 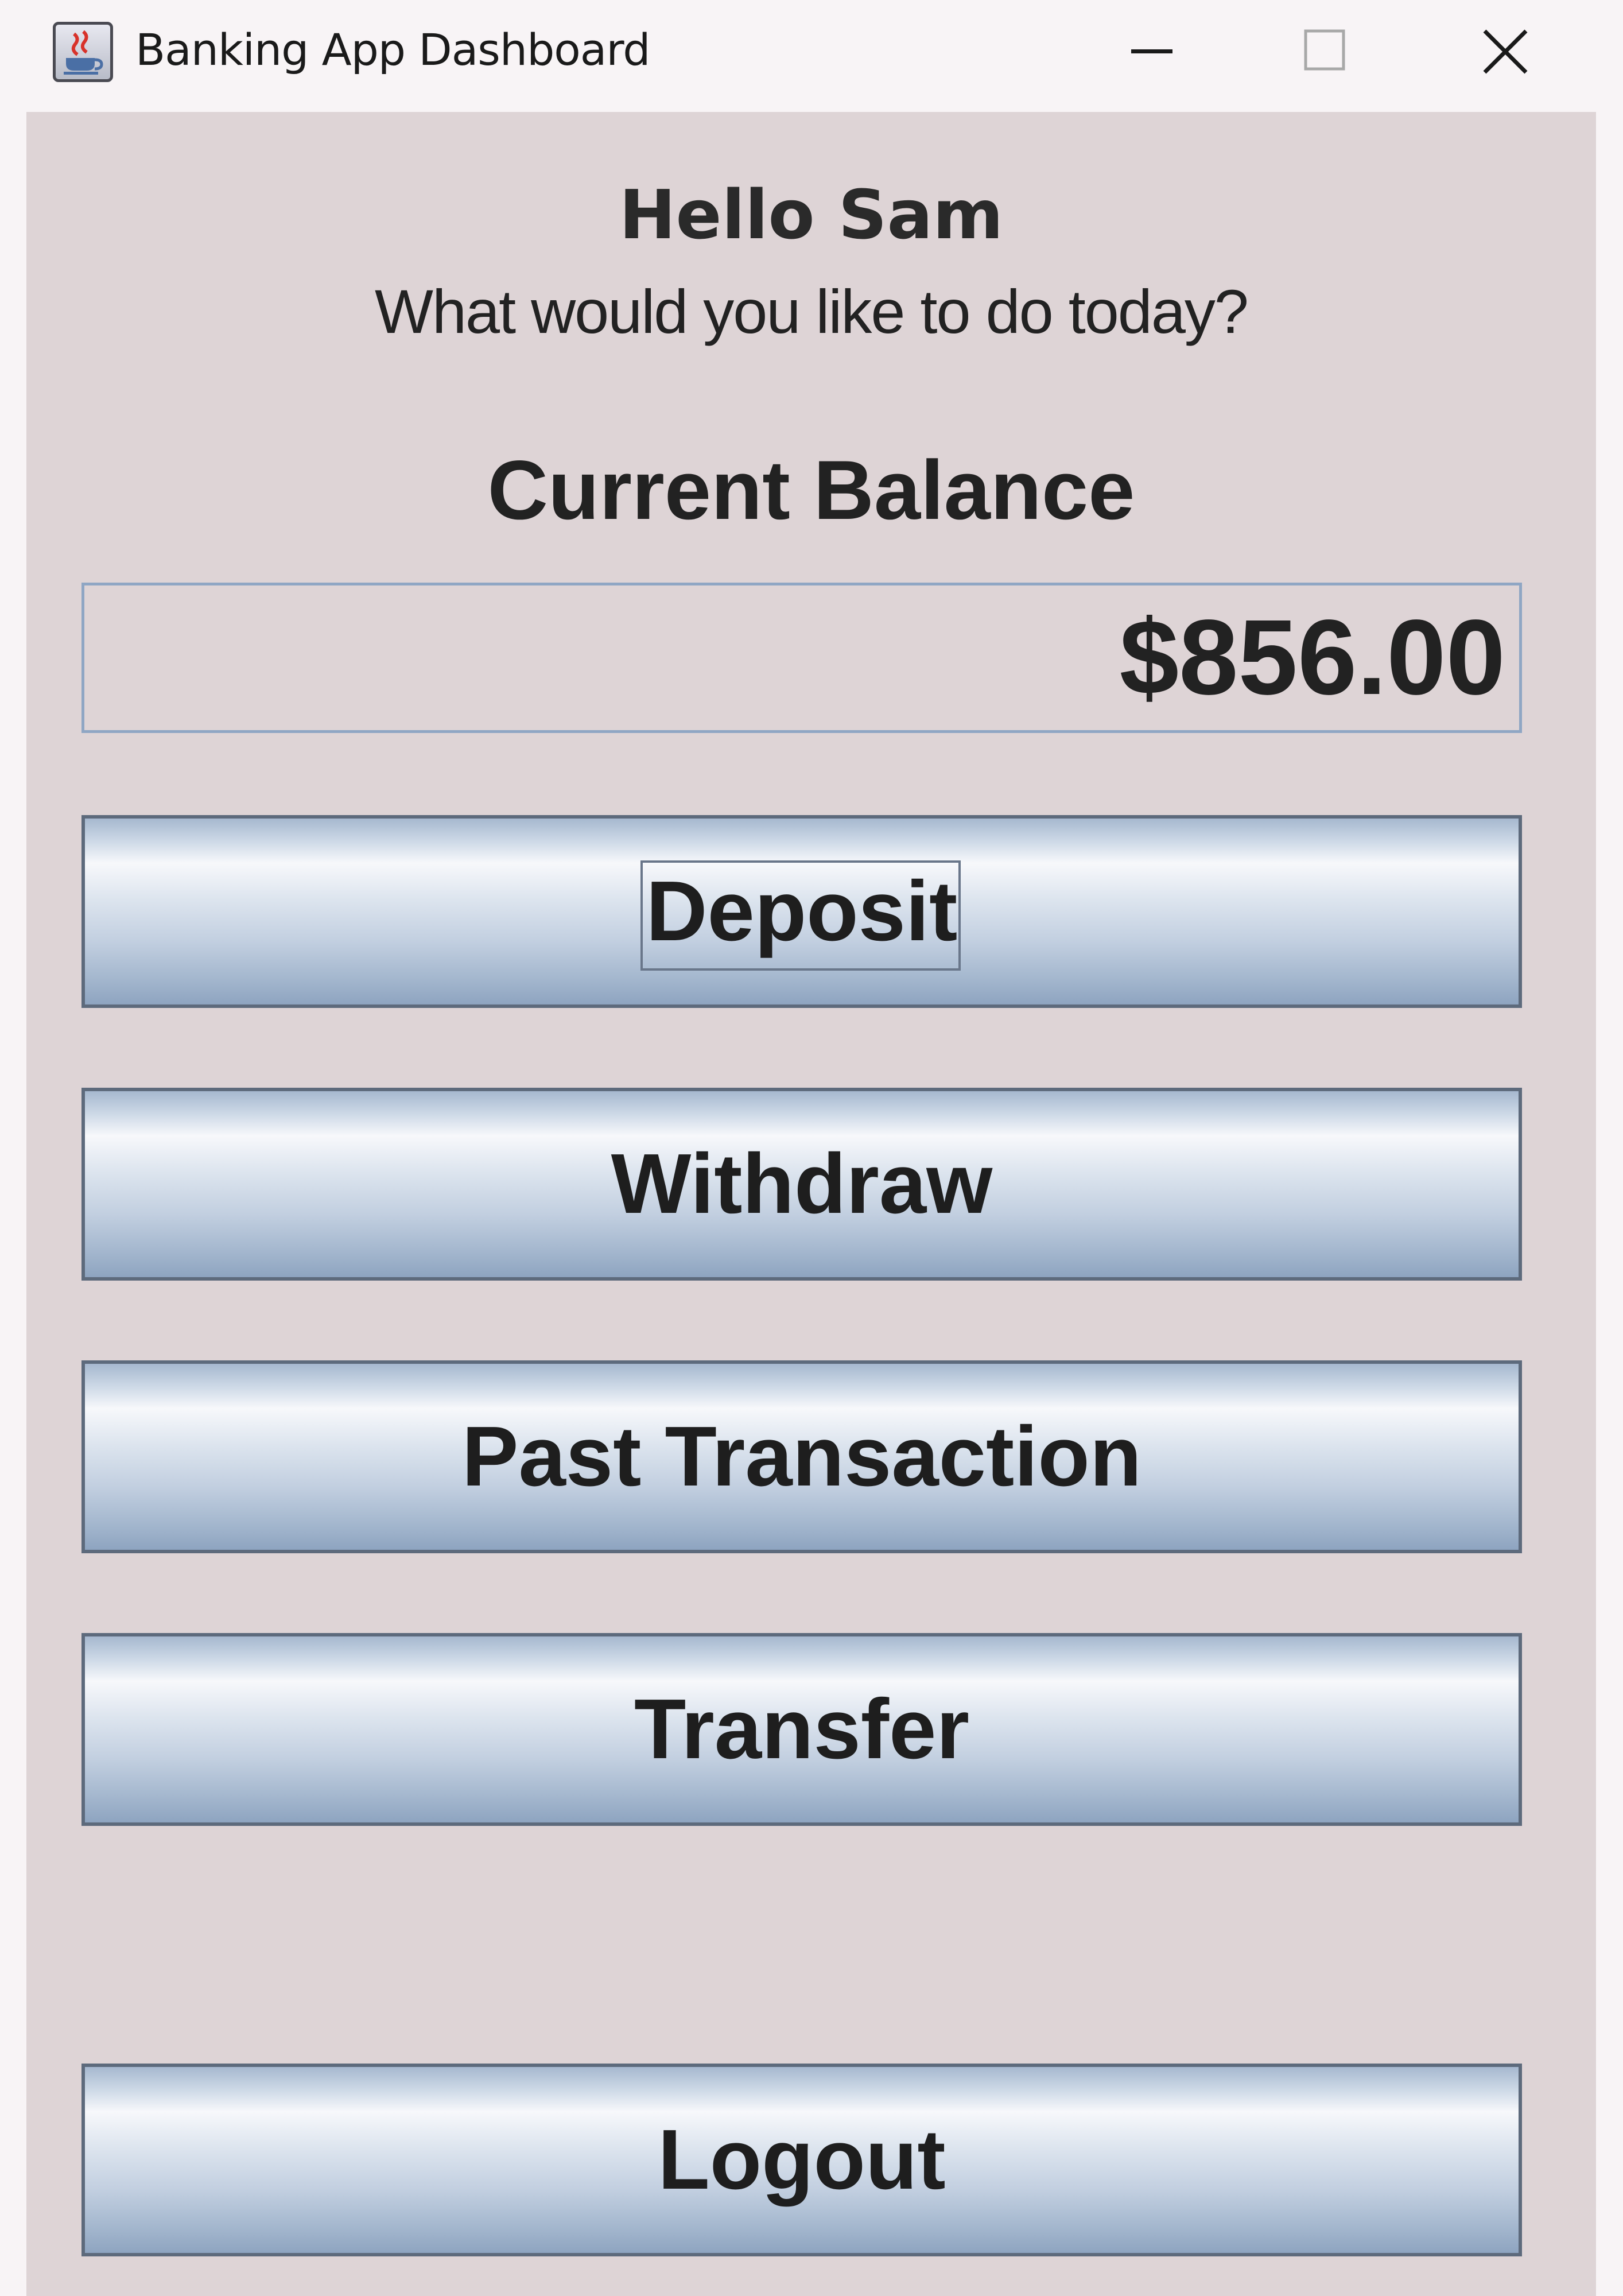 What do you see at coordinates (811, 490) in the screenshot?
I see `current-balance-label: Current Balance` at bounding box center [811, 490].